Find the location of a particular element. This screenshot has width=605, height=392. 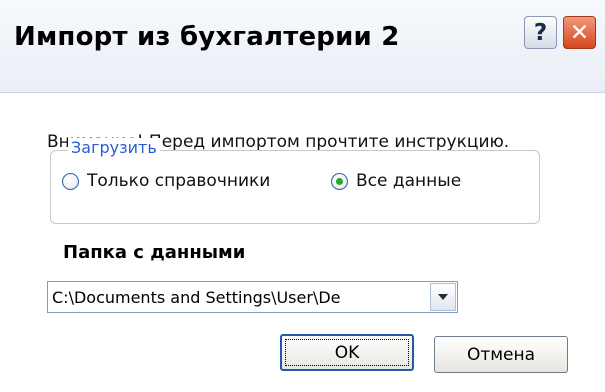

radio-checked-icon is located at coordinates (339, 181).